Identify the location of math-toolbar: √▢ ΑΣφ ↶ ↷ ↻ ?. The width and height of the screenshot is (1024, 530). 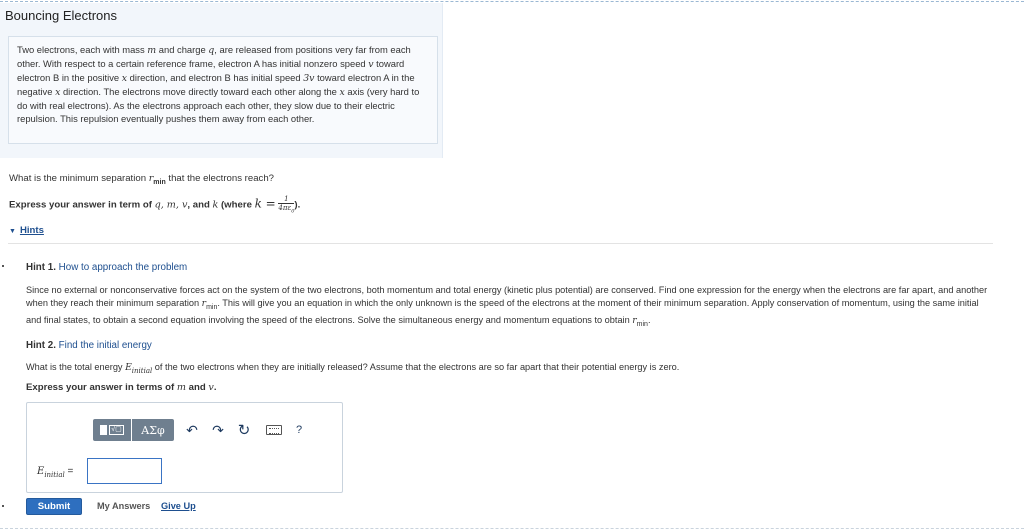
(197, 430).